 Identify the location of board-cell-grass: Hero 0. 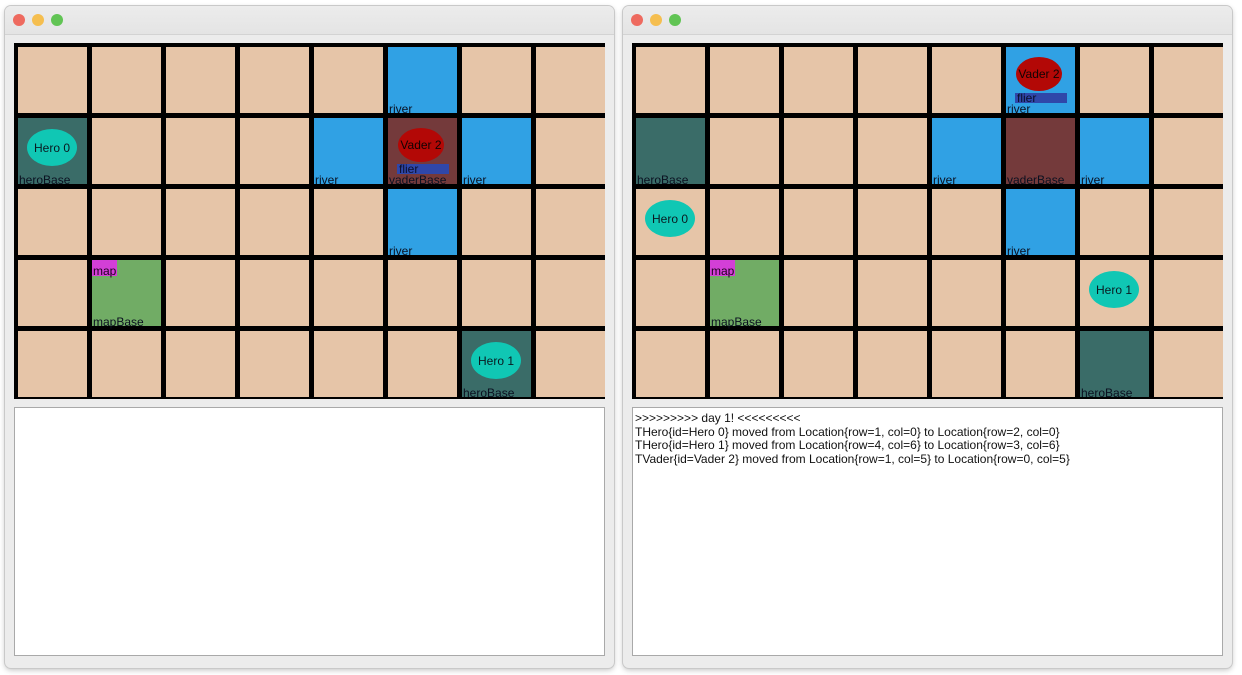
(670, 222).